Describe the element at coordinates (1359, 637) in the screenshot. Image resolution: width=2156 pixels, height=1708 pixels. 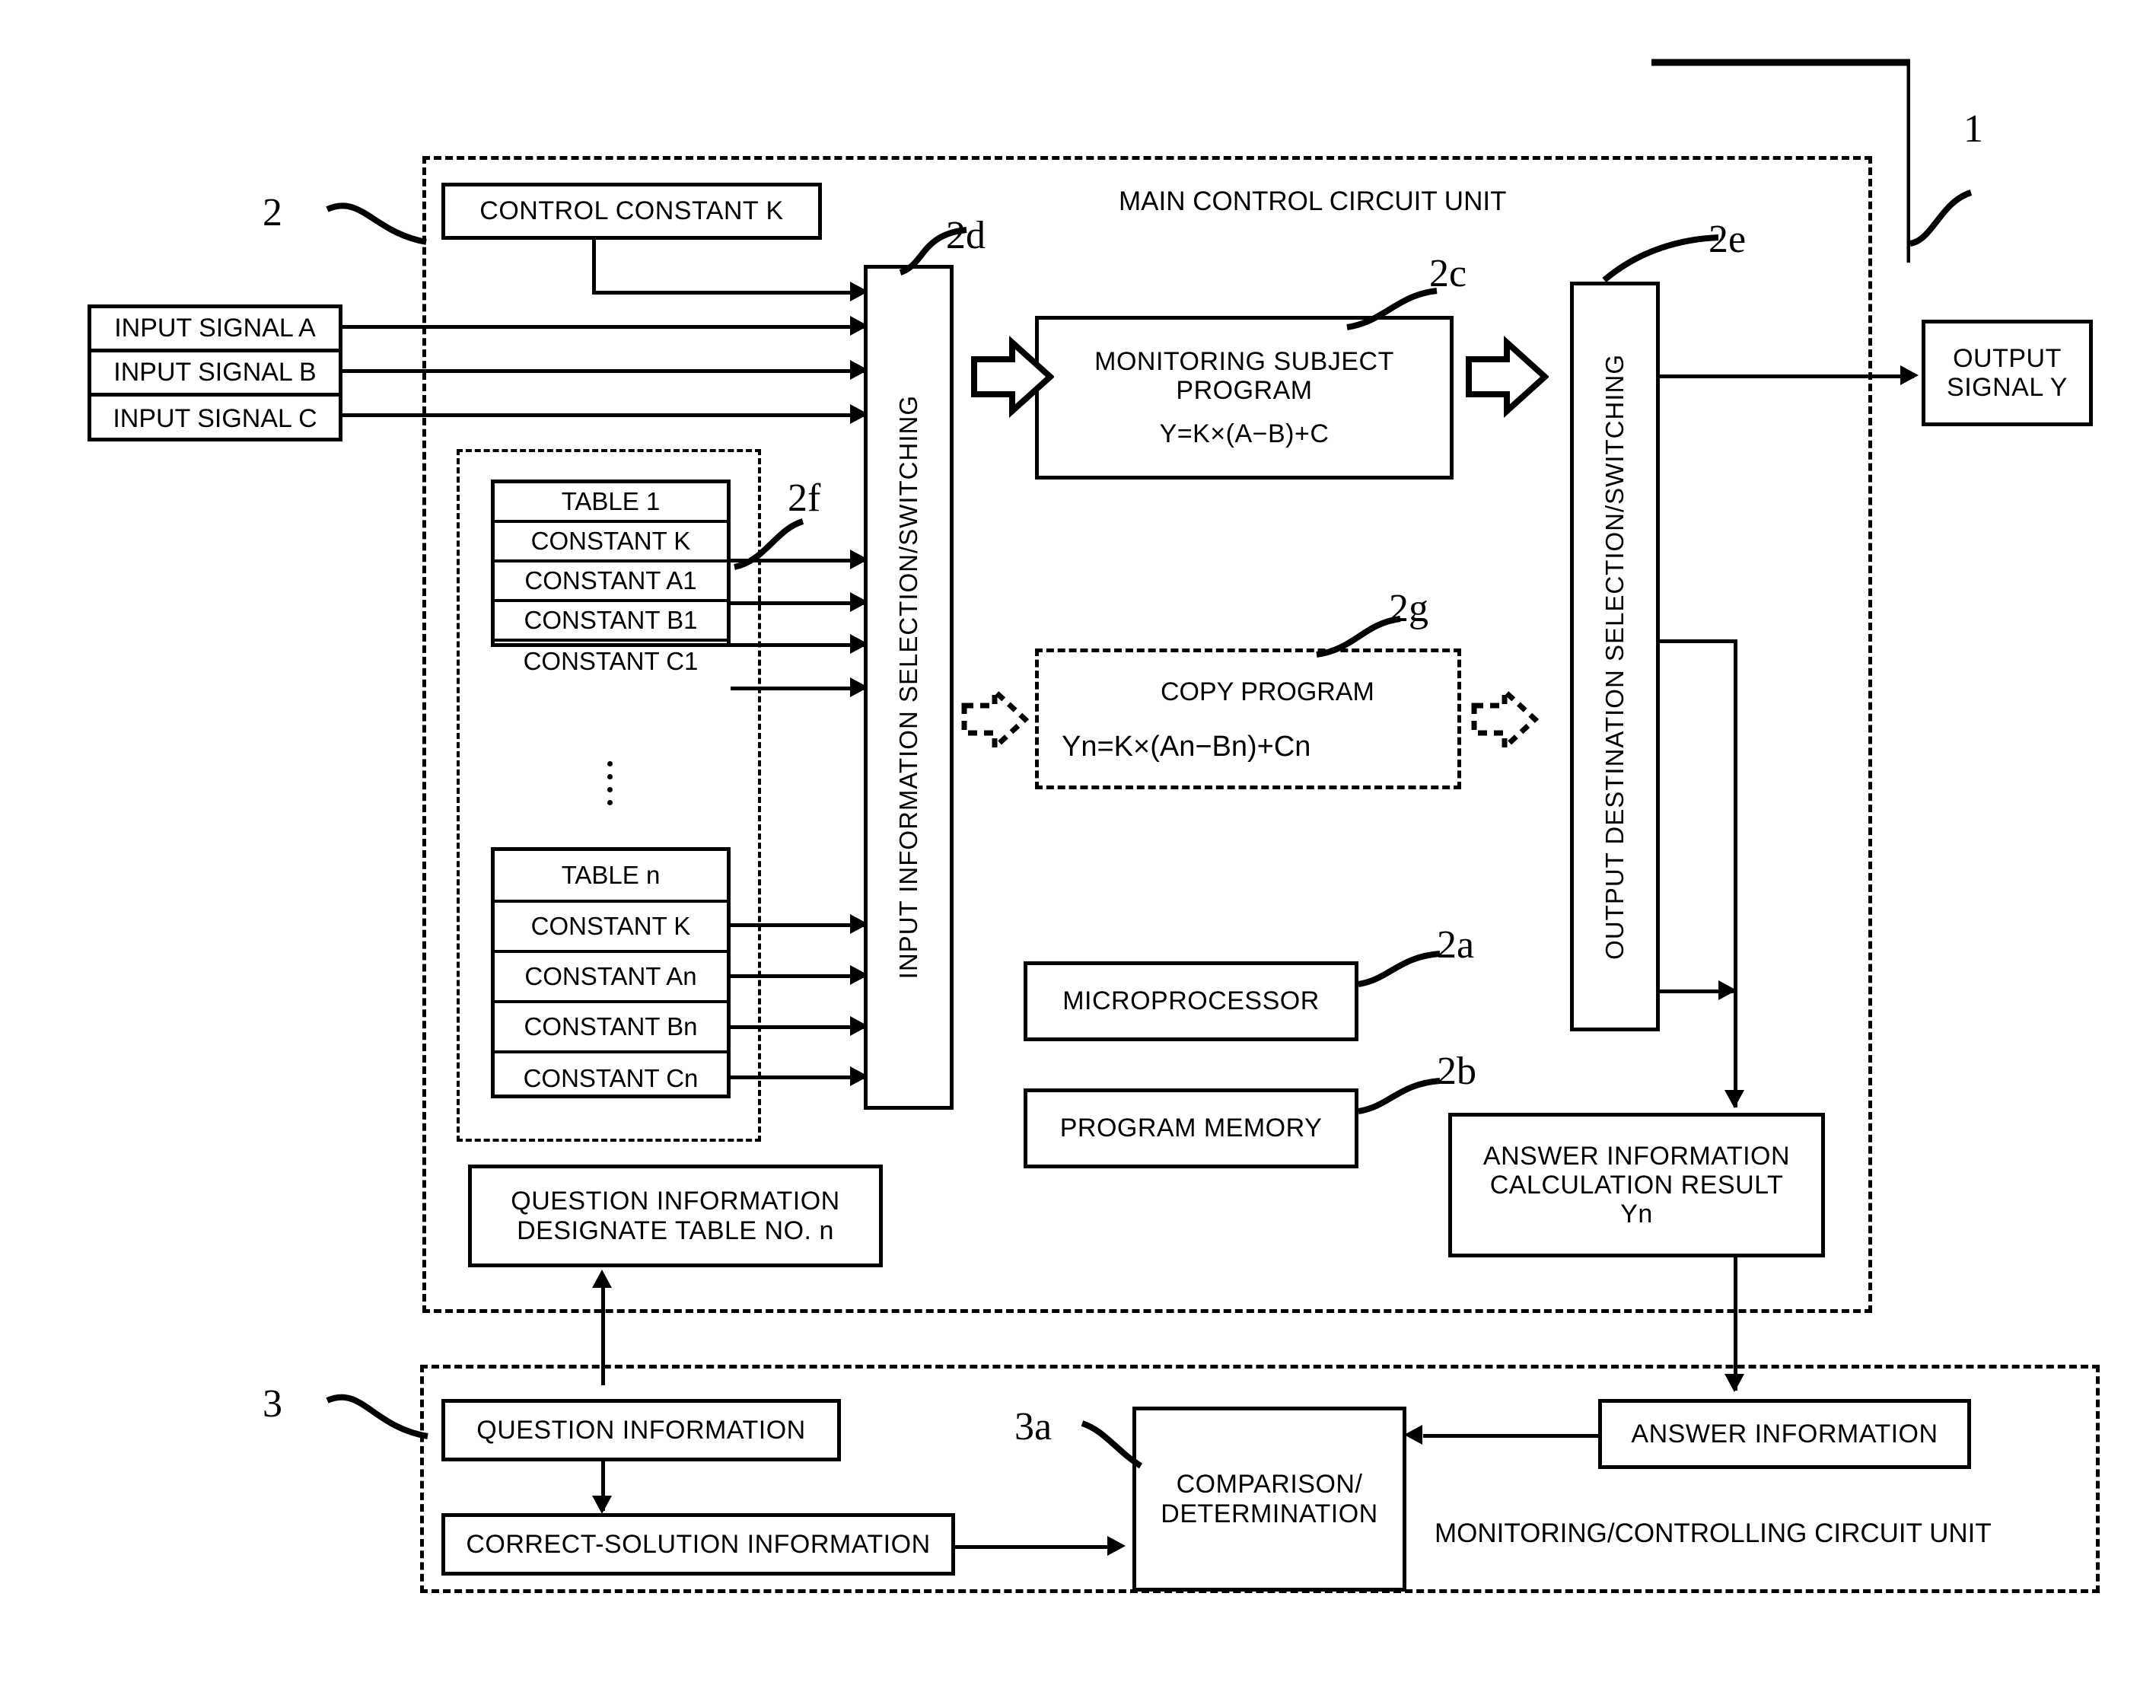
I see `reference-leader-2g` at that location.